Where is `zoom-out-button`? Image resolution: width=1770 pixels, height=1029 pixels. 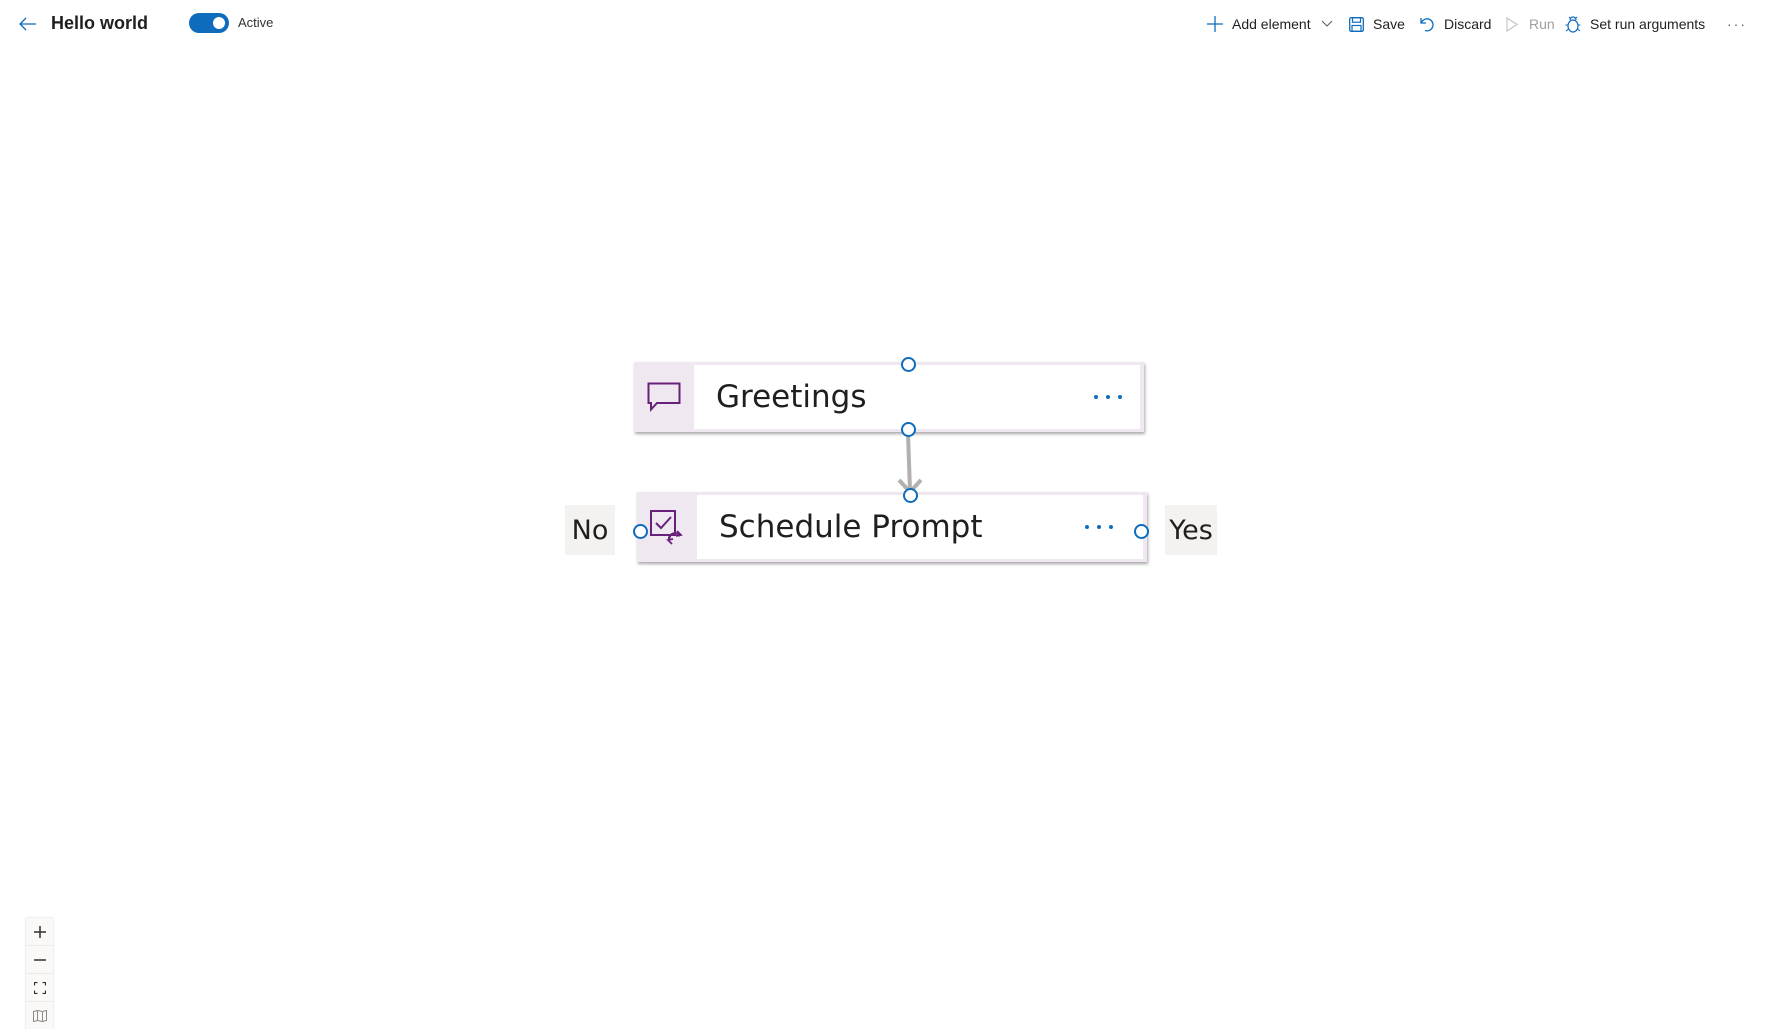 zoom-out-button is located at coordinates (39, 960).